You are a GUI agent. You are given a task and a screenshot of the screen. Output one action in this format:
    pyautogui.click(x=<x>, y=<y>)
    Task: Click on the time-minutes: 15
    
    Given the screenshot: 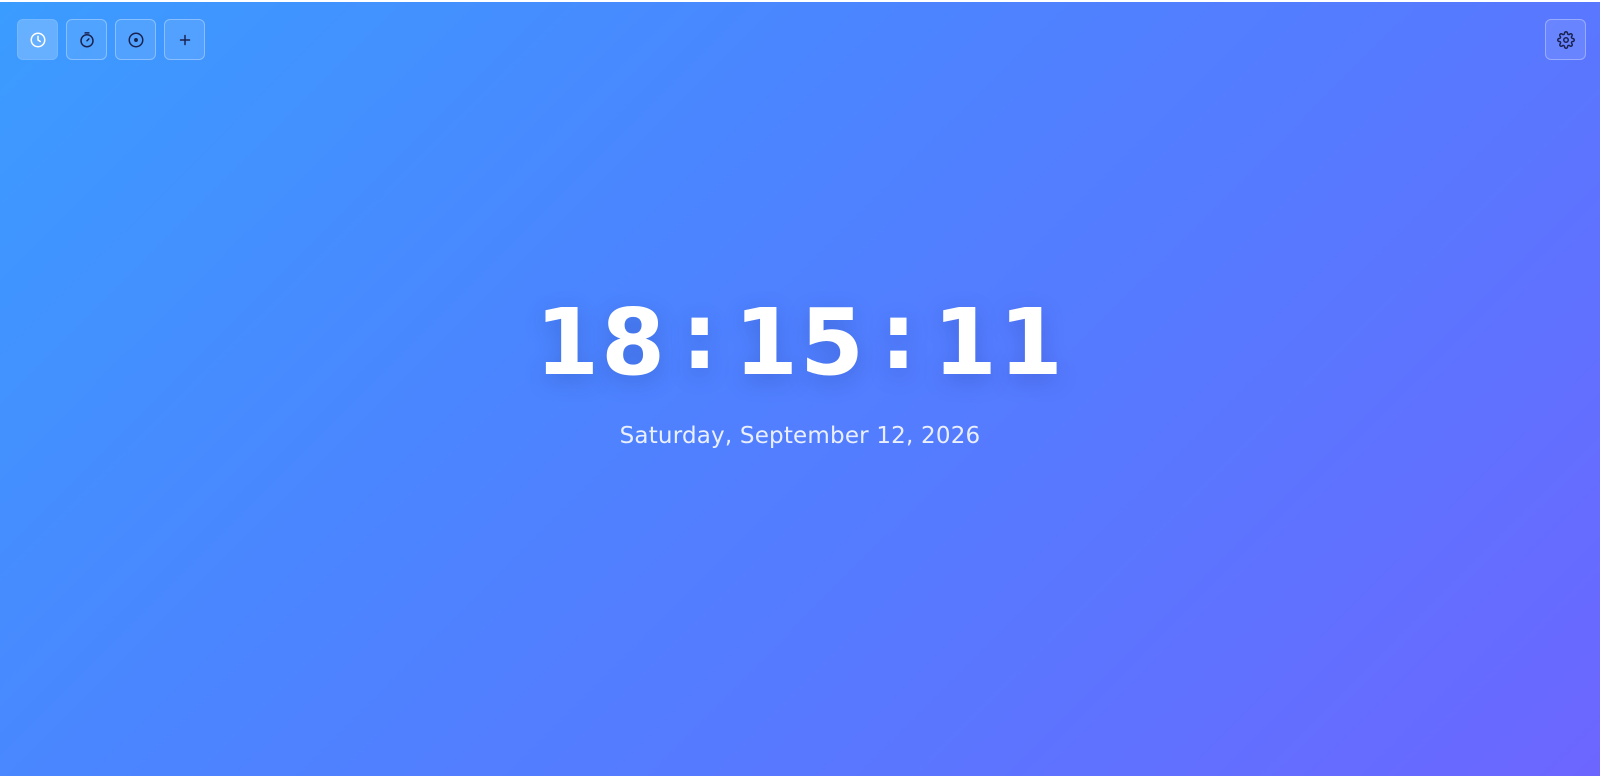 What is the action you would take?
    pyautogui.click(x=800, y=342)
    